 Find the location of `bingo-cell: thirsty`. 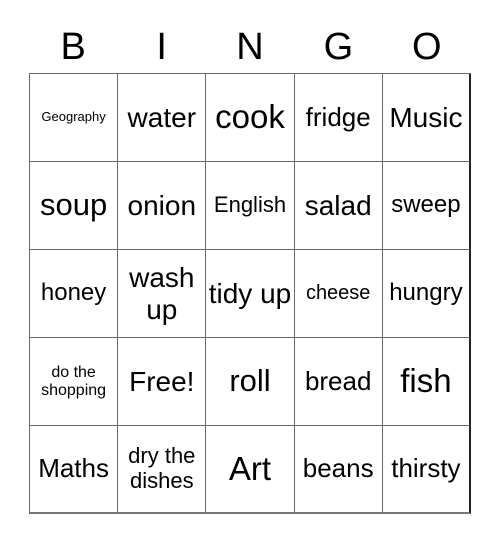

bingo-cell: thirsty is located at coordinates (426, 470).